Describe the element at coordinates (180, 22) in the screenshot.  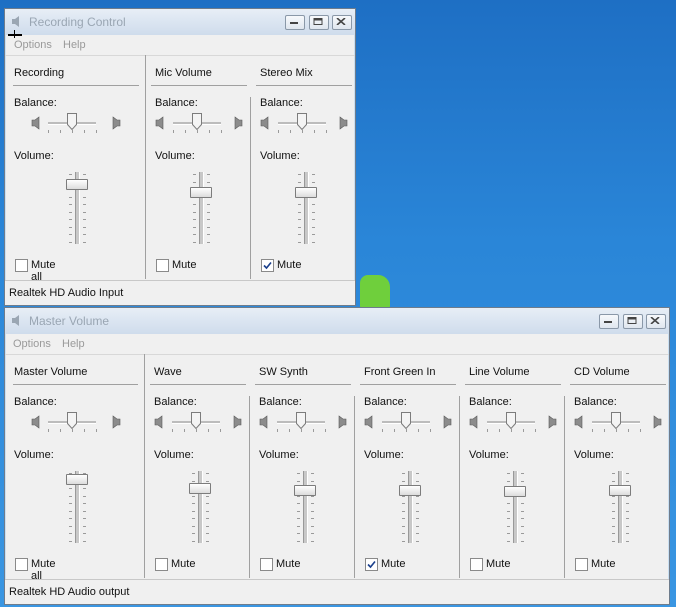
I see `title-bar: Recording Control` at that location.